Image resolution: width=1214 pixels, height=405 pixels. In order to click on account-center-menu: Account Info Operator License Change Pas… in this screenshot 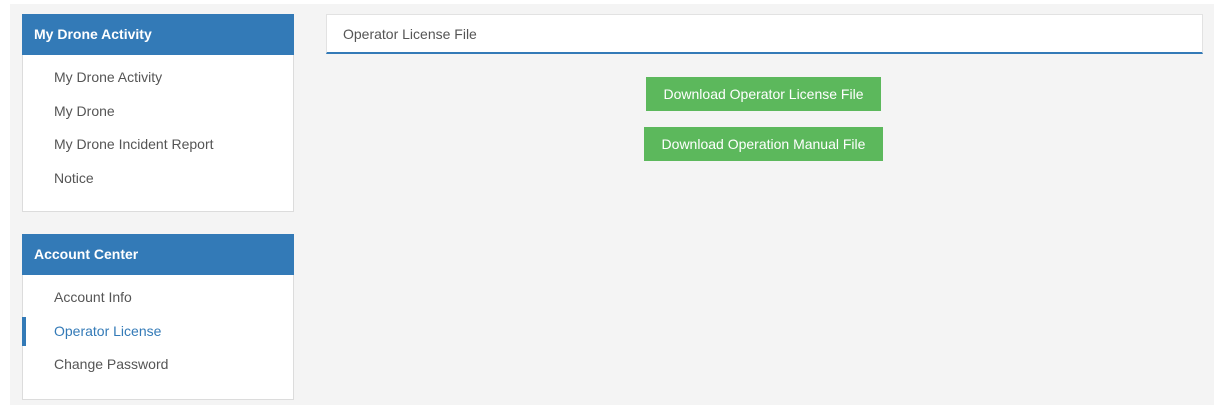, I will do `click(157, 329)`.